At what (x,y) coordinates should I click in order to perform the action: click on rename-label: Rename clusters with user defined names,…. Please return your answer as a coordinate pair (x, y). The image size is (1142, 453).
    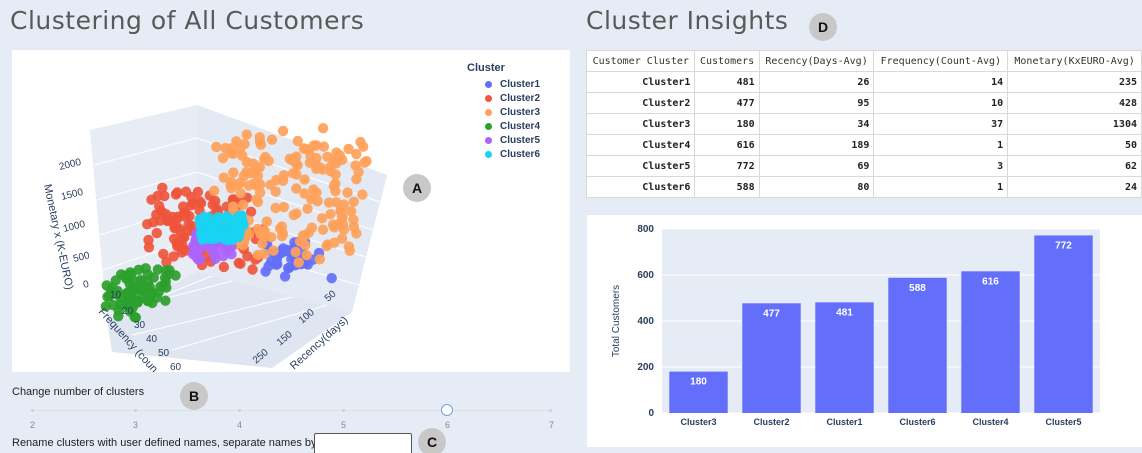
    Looking at the image, I should click on (184, 443).